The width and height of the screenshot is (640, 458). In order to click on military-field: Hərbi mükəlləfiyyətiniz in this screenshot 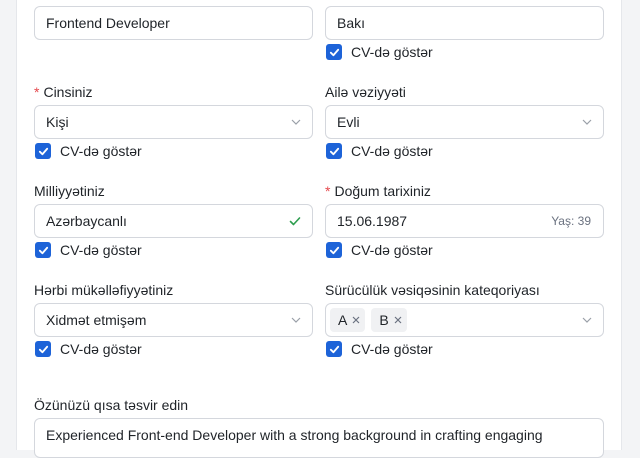, I will do `click(103, 290)`.